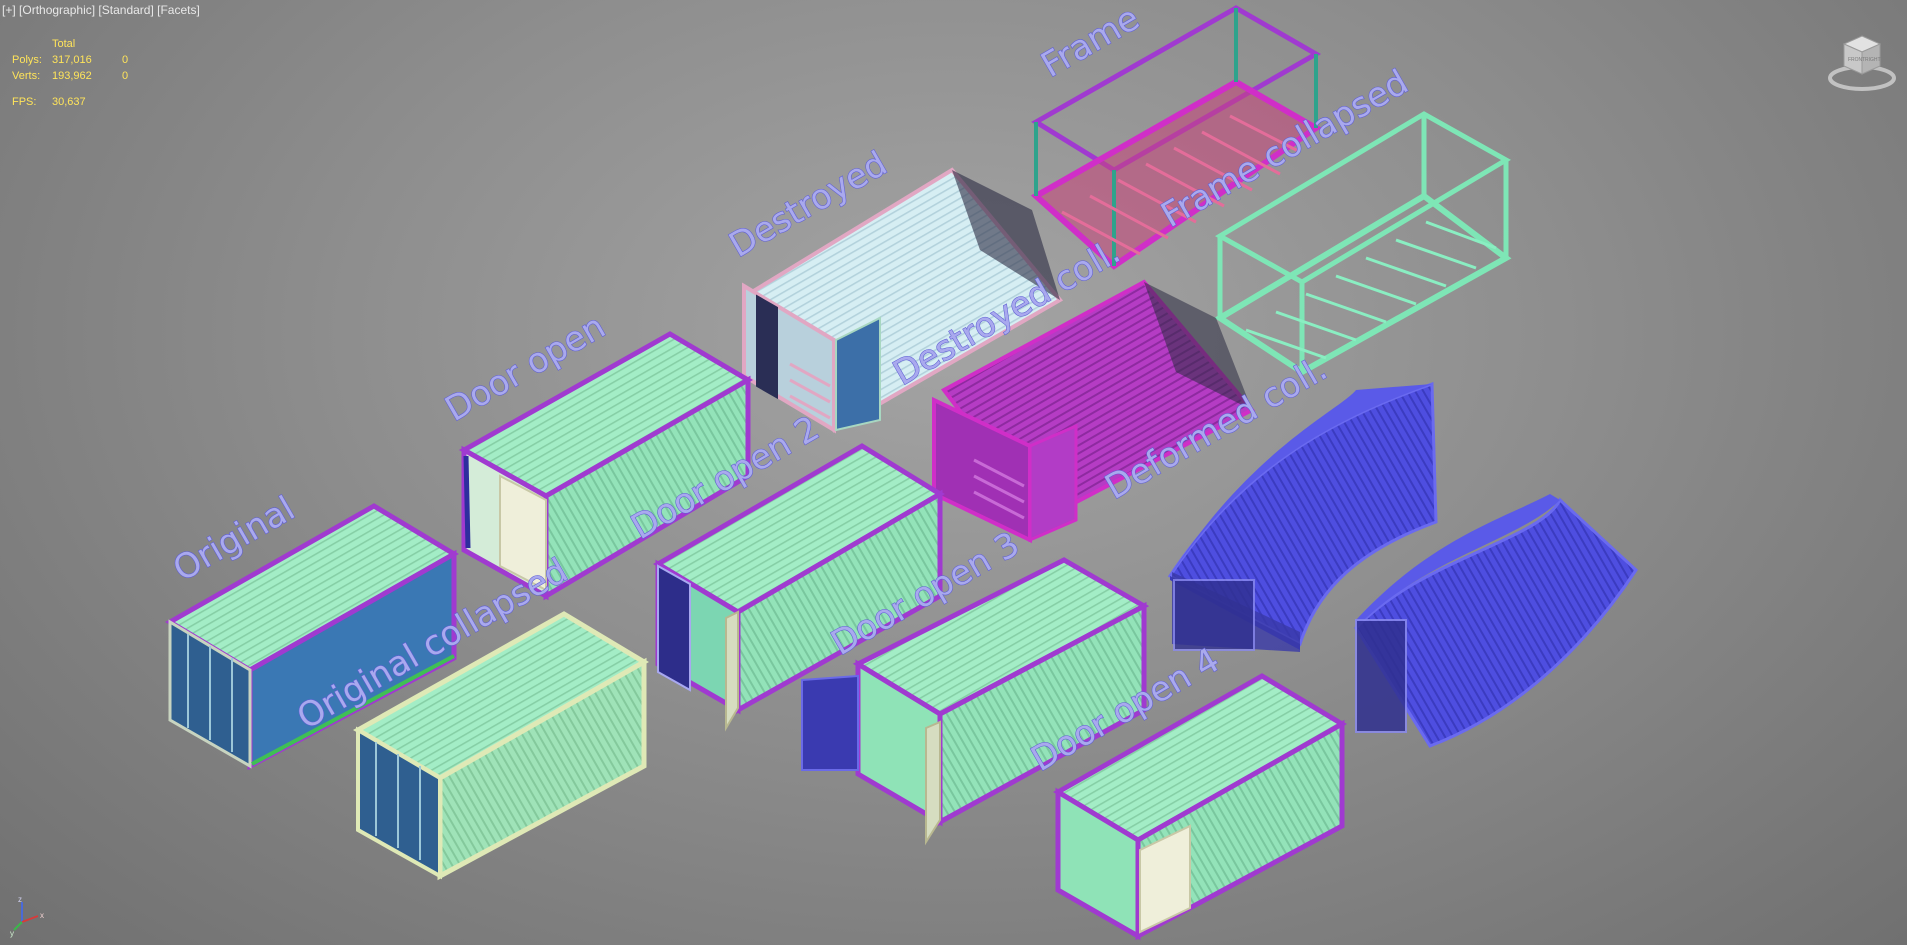 Image resolution: width=1907 pixels, height=945 pixels. What do you see at coordinates (20, 899) in the screenshot?
I see `axis-z-label: z` at bounding box center [20, 899].